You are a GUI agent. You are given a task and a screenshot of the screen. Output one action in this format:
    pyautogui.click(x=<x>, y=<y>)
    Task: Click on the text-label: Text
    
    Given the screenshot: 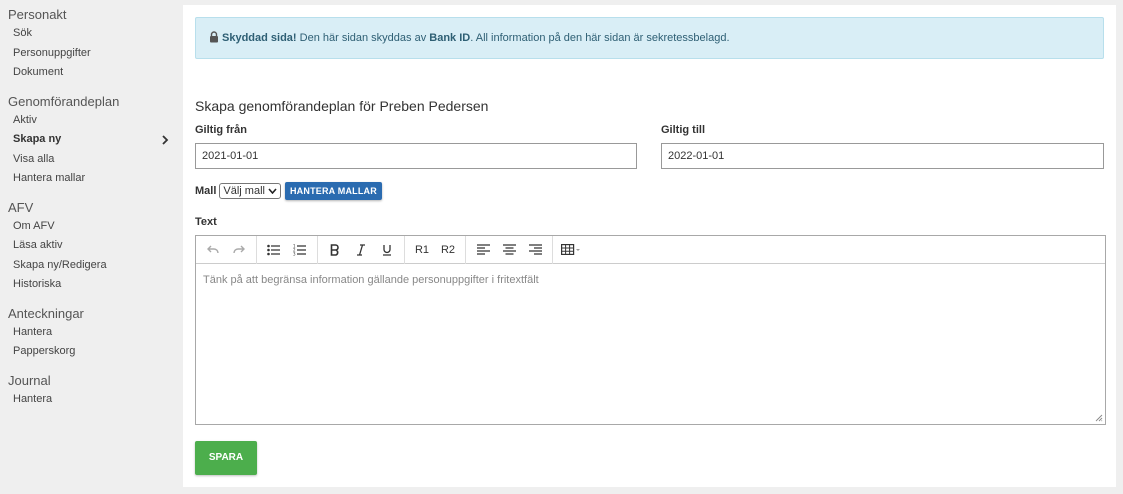 What is the action you would take?
    pyautogui.click(x=206, y=222)
    